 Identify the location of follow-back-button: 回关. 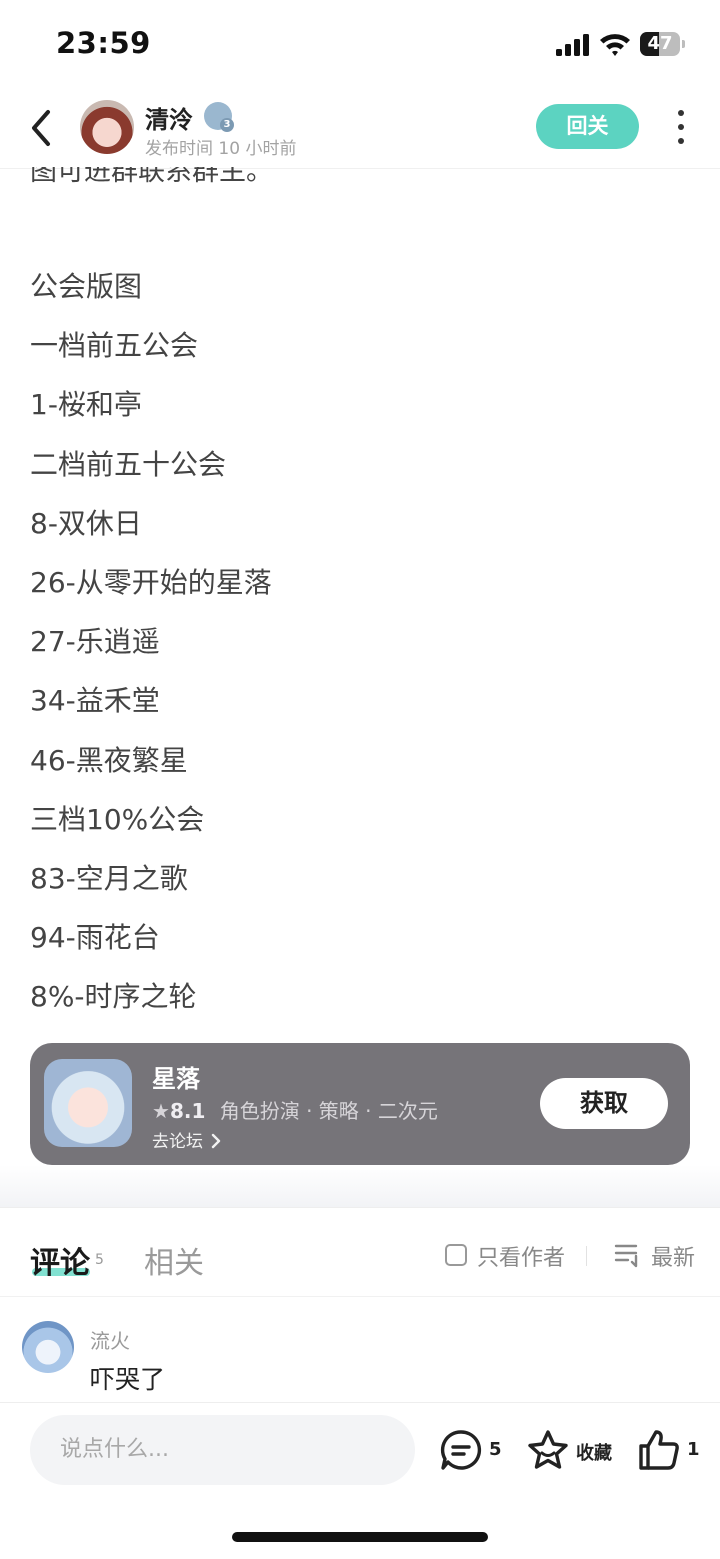
(587, 126).